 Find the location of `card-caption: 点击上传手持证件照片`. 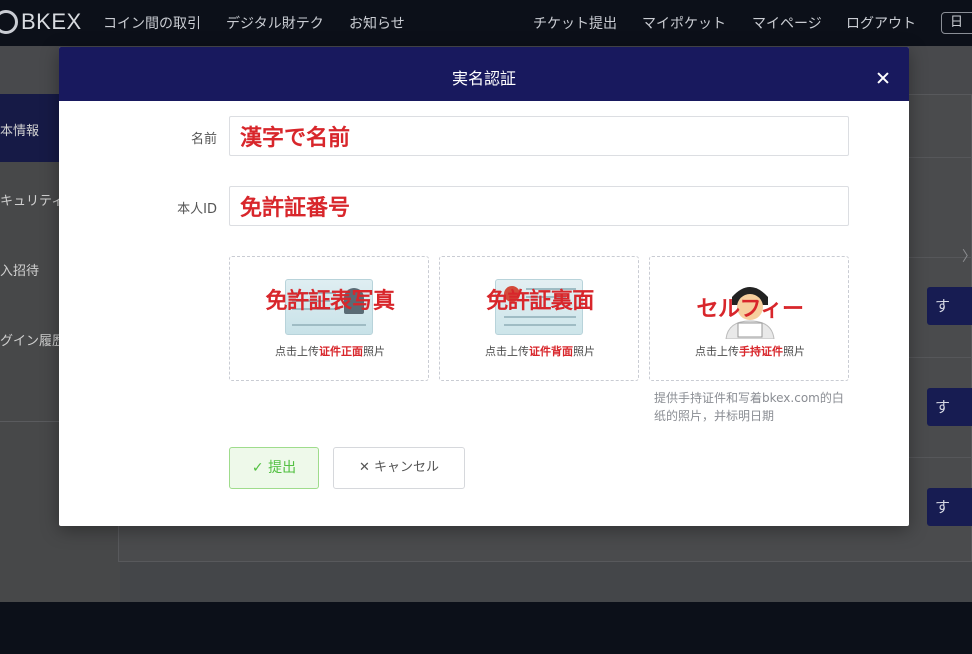

card-caption: 点击上传手持证件照片 is located at coordinates (750, 351).